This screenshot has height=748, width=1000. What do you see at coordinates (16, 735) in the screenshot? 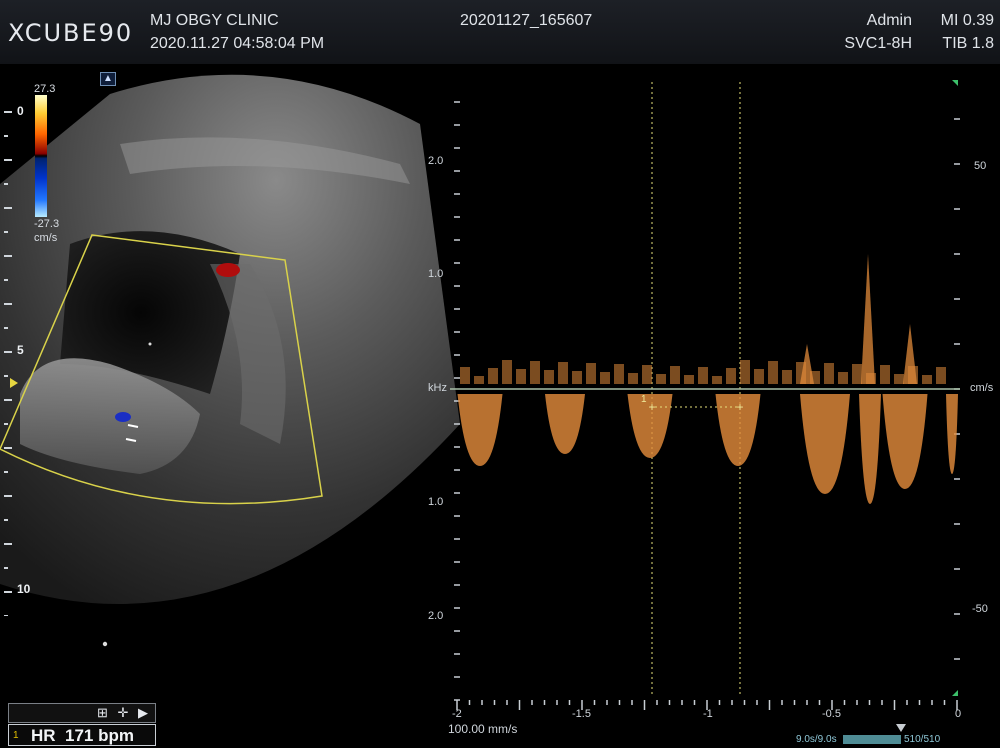
I see `measurement-index: 1` at bounding box center [16, 735].